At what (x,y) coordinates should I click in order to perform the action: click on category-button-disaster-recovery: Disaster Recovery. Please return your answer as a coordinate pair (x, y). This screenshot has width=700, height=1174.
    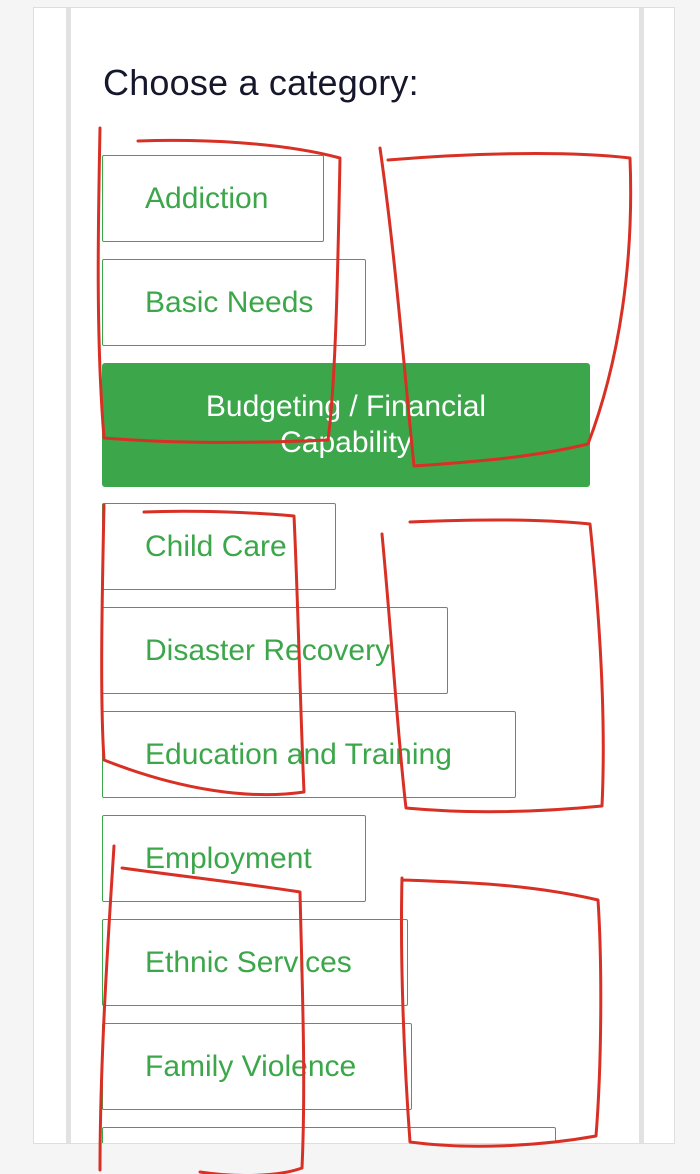
    Looking at the image, I should click on (275, 650).